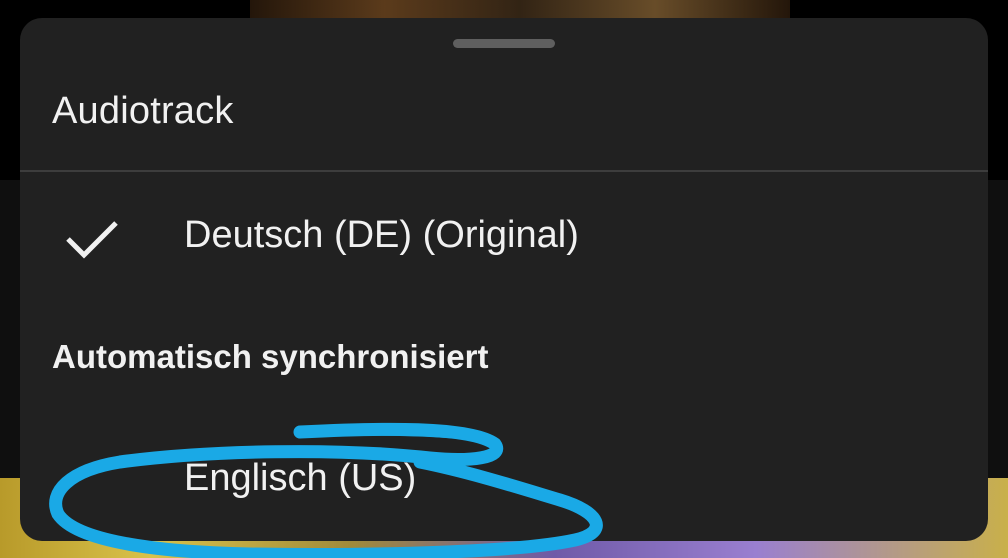 This screenshot has height=558, width=1008. What do you see at coordinates (504, 43) in the screenshot?
I see `drag-handle` at bounding box center [504, 43].